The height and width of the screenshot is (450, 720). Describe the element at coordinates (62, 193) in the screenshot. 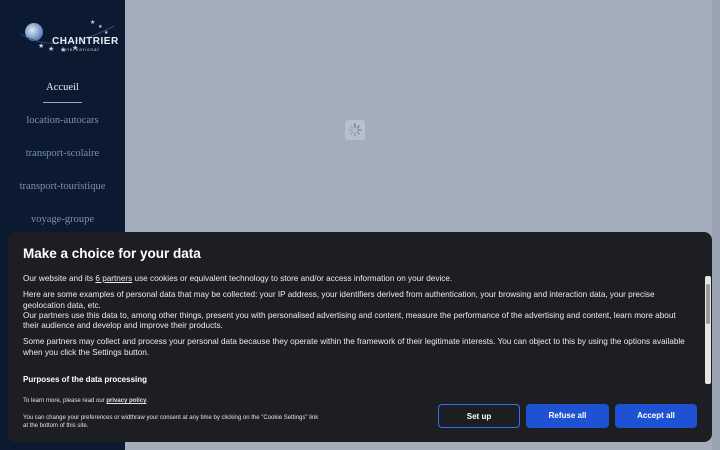

I see `nav-item-transport-touristique: transport-touristique` at that location.